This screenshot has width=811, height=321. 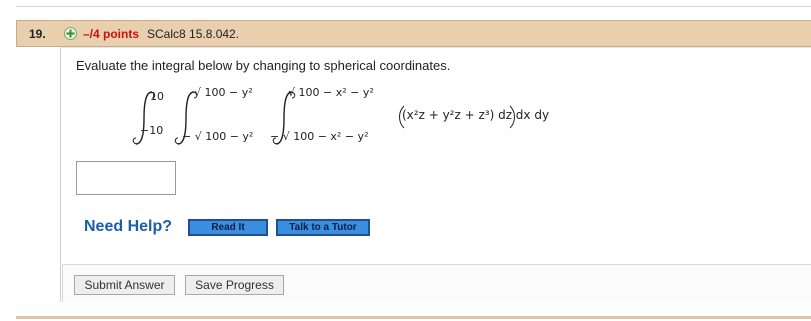 What do you see at coordinates (413, 3) in the screenshot?
I see `top-divider` at bounding box center [413, 3].